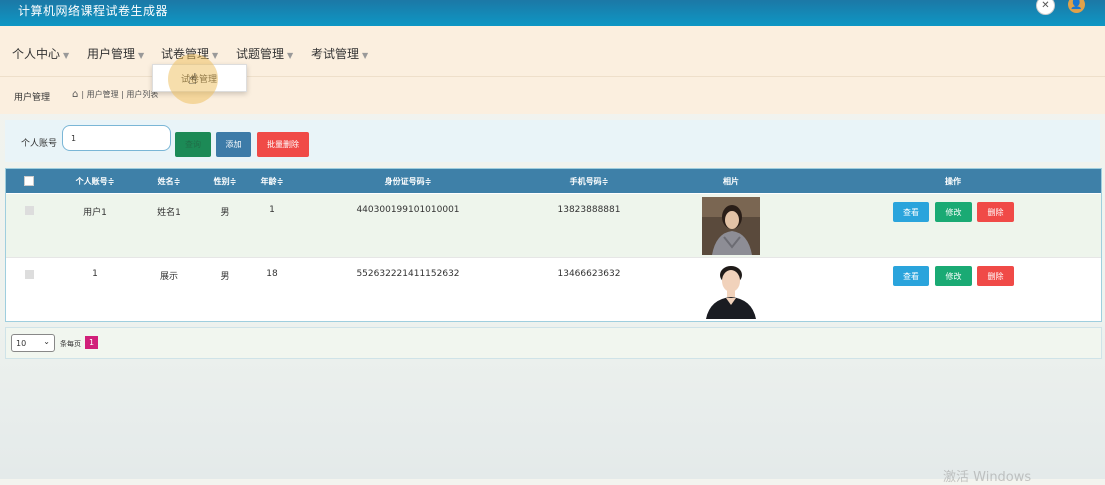 The image size is (1105, 485). I want to click on select-all-checkbox, so click(29, 181).